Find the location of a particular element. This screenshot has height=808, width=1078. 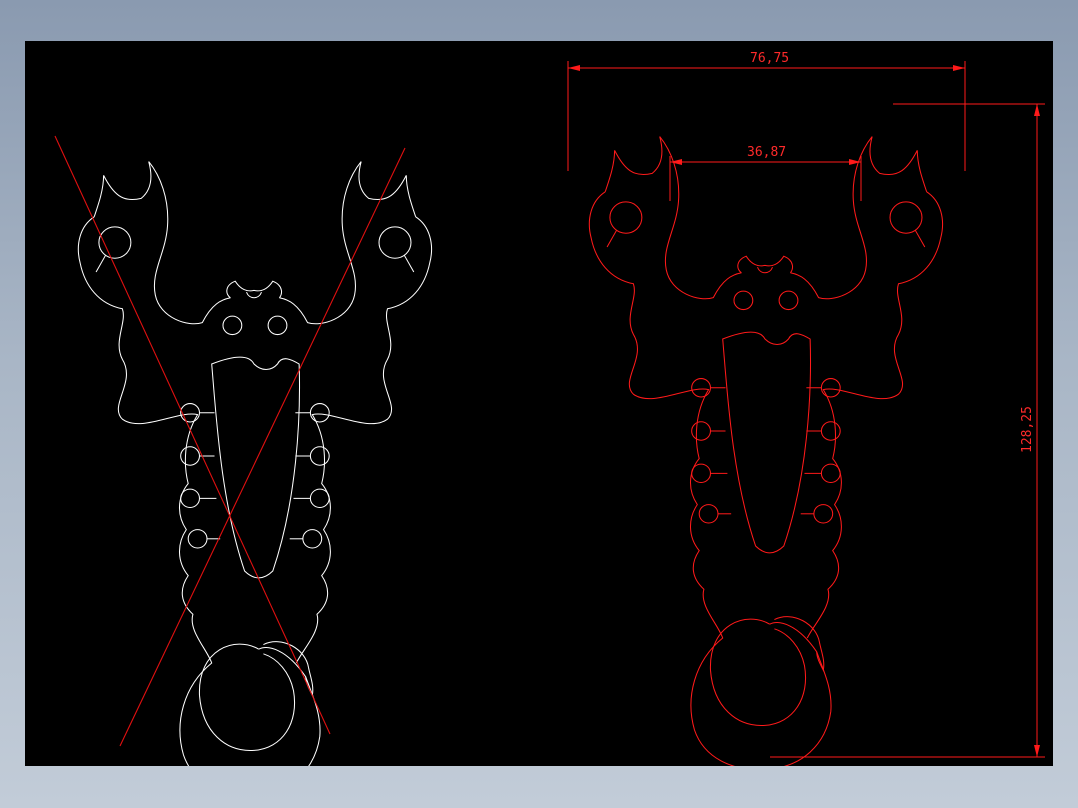

dim-text-inner-width: 36,87 is located at coordinates (766, 152).